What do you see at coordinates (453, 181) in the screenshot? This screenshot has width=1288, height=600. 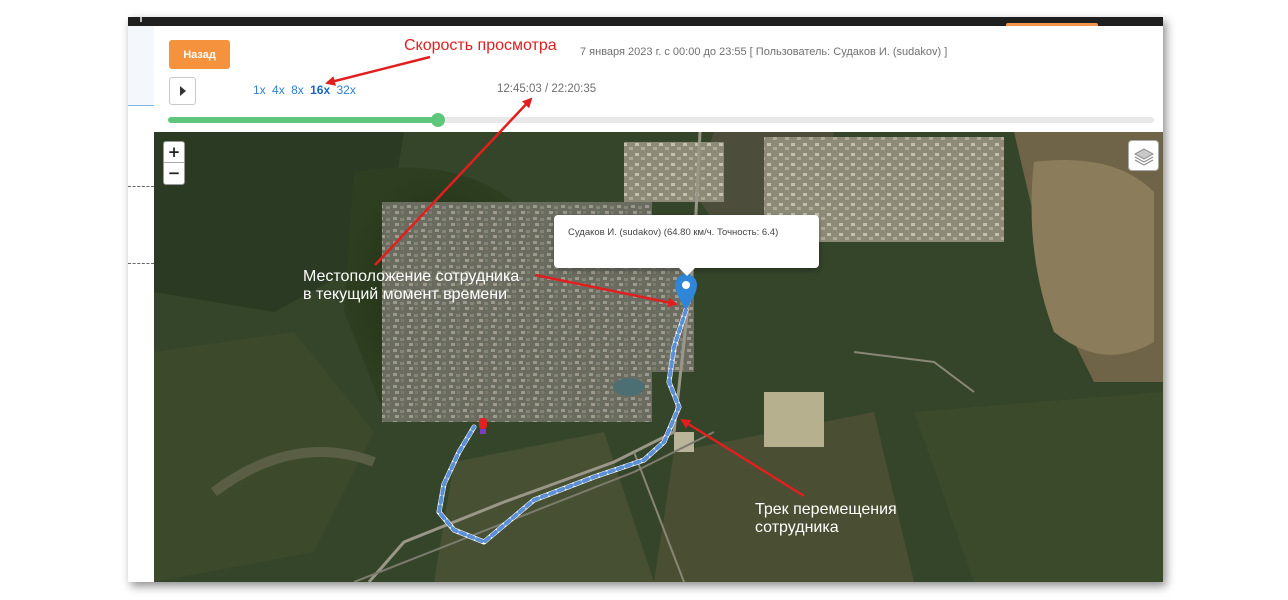 I see `arrow-to-time` at bounding box center [453, 181].